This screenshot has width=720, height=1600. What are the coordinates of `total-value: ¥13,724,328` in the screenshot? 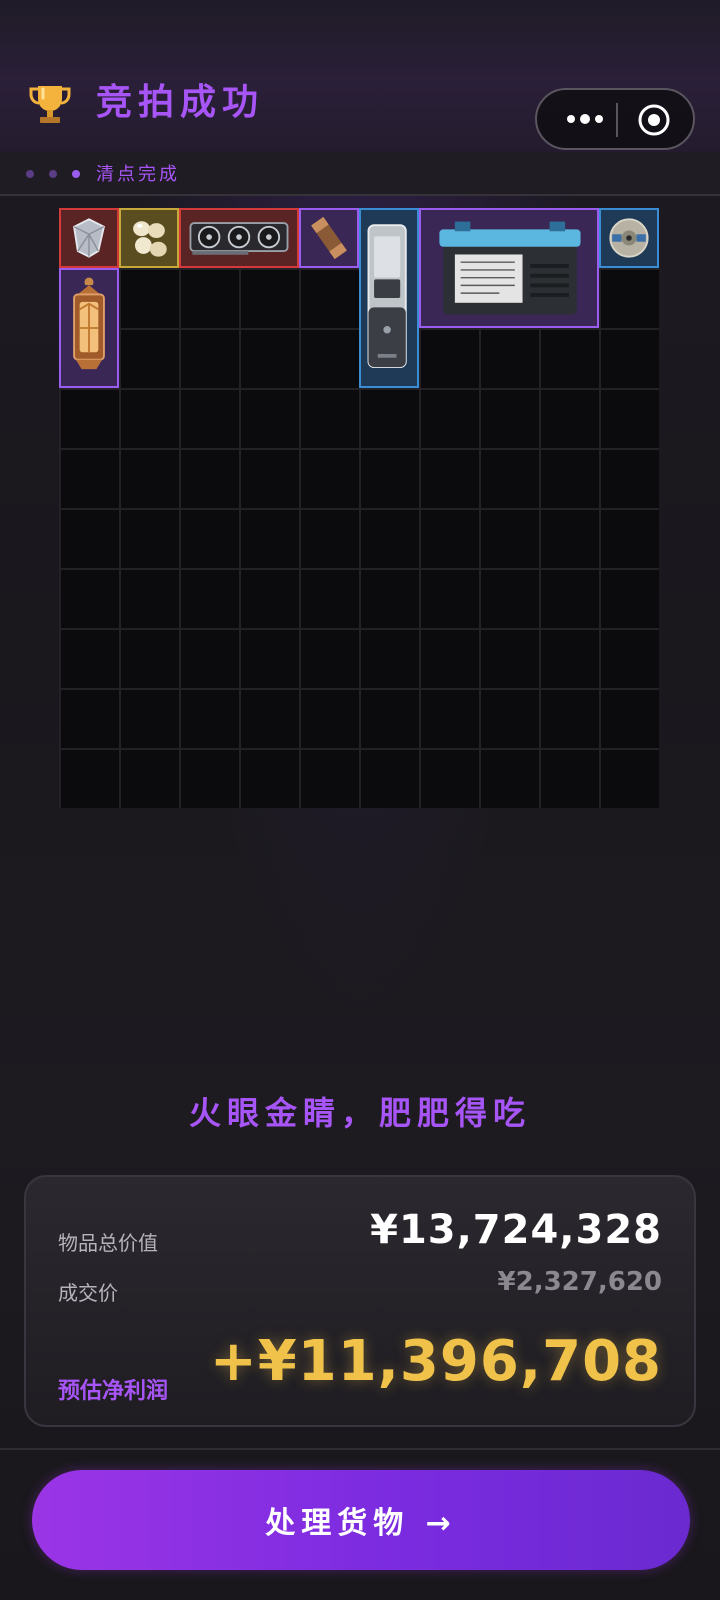 It's located at (516, 1230).